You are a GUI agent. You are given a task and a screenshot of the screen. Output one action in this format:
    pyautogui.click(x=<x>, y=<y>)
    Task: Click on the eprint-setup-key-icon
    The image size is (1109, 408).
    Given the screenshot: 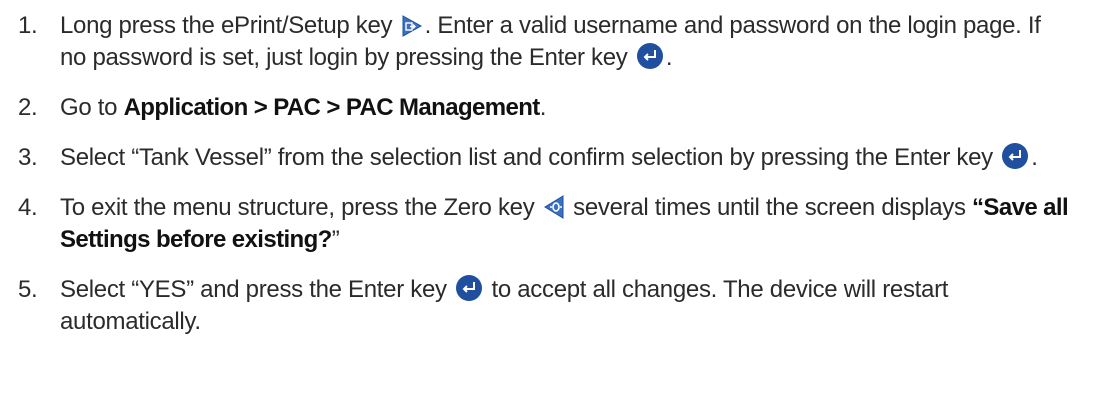 What is the action you would take?
    pyautogui.click(x=412, y=26)
    